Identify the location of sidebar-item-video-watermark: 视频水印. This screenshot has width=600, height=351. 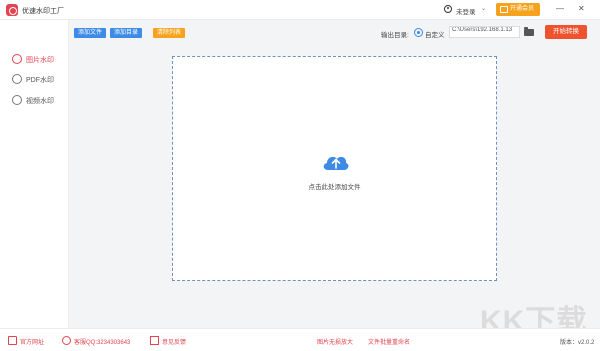
(39, 100).